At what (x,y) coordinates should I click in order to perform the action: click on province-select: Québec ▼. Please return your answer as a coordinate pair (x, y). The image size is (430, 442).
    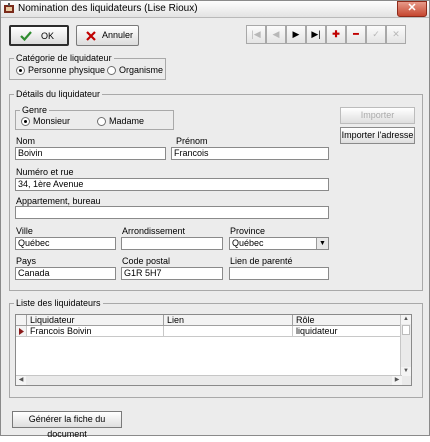
    Looking at the image, I should click on (279, 243).